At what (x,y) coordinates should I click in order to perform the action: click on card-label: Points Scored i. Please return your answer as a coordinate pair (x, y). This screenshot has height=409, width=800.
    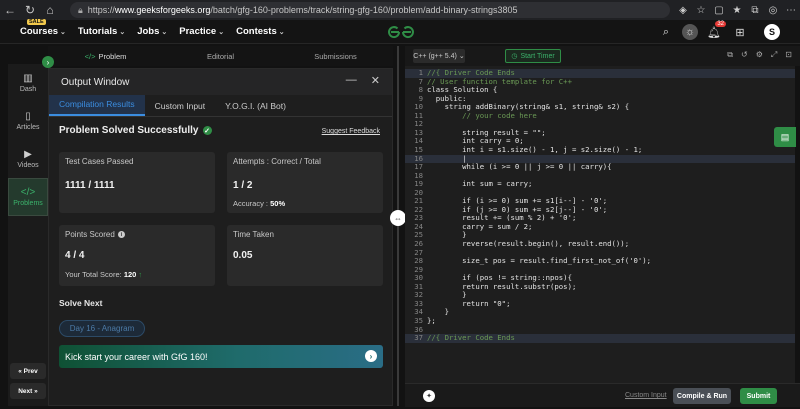
    Looking at the image, I should click on (95, 234).